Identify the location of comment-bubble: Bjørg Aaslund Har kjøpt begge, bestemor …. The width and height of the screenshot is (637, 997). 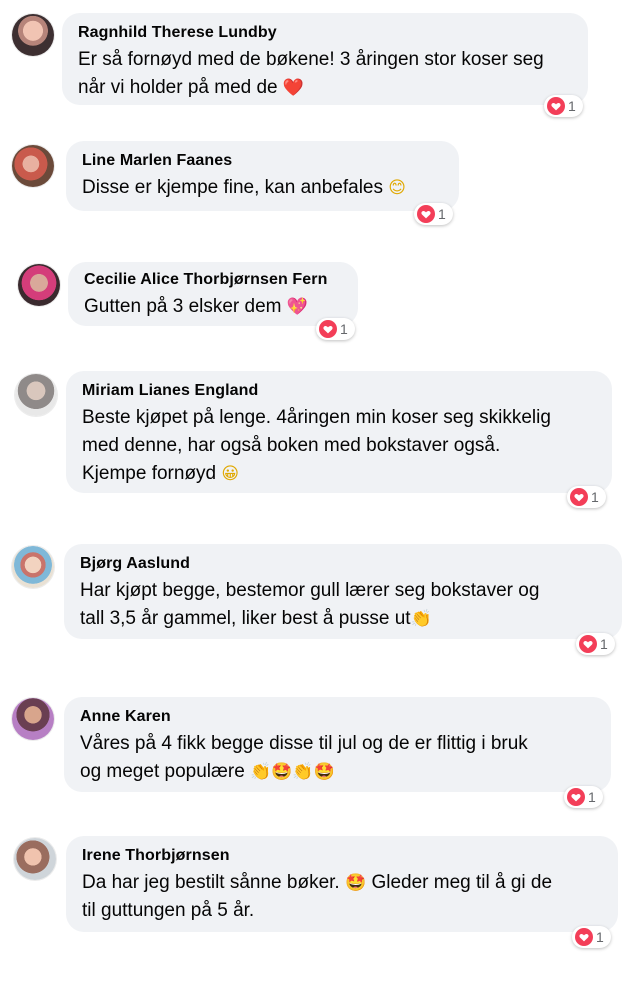
(343, 591).